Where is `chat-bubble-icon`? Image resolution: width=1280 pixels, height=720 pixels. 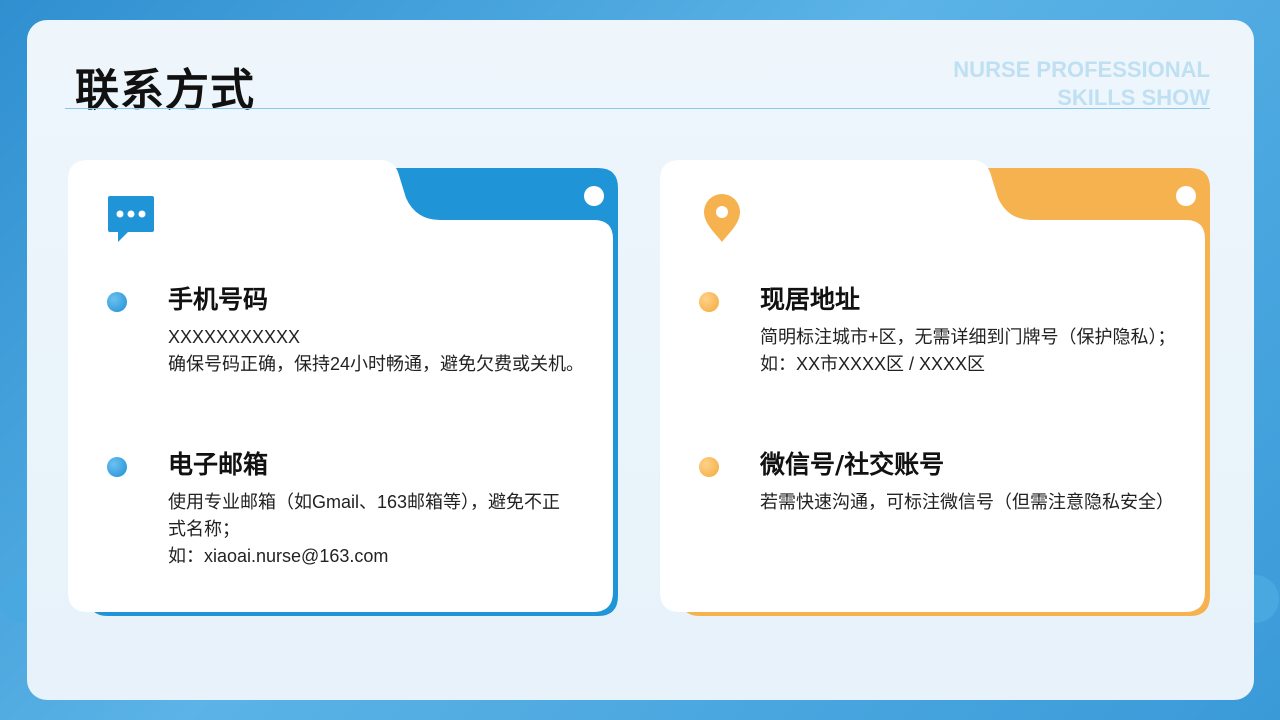
chat-bubble-icon is located at coordinates (130, 218).